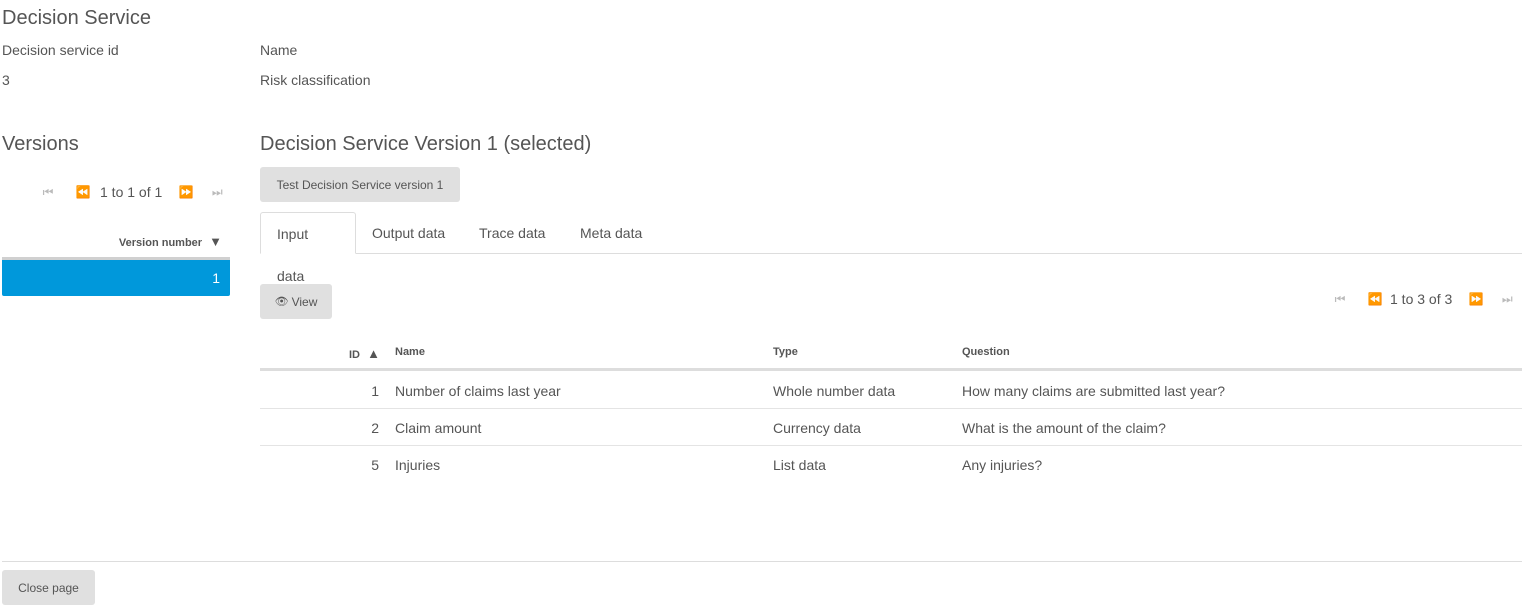  What do you see at coordinates (281, 302) in the screenshot?
I see `eye-icon: 👁` at bounding box center [281, 302].